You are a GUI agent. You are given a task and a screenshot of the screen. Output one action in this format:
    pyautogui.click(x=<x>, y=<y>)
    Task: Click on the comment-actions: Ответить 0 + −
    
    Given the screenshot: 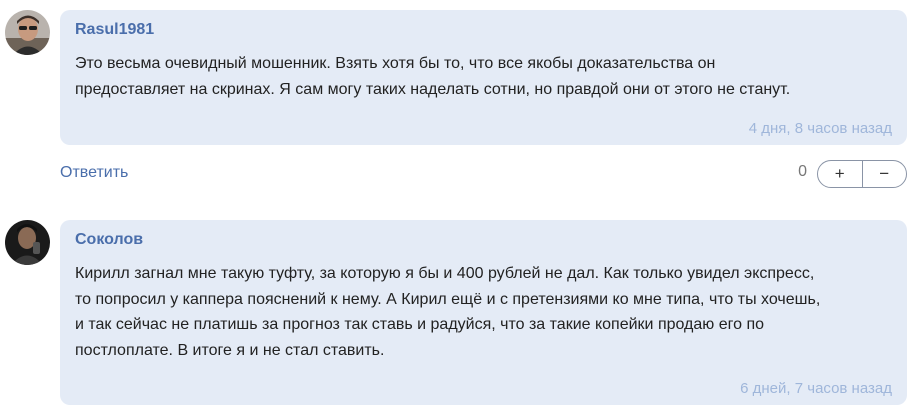 What is the action you would take?
    pyautogui.click(x=483, y=175)
    